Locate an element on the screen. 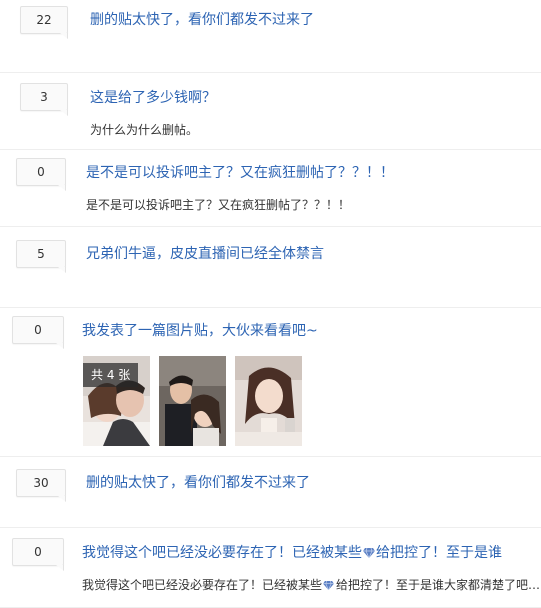  thread-item: 3 这是给了多少钱啊？ 为什么为什么删帖。 is located at coordinates (270, 111).